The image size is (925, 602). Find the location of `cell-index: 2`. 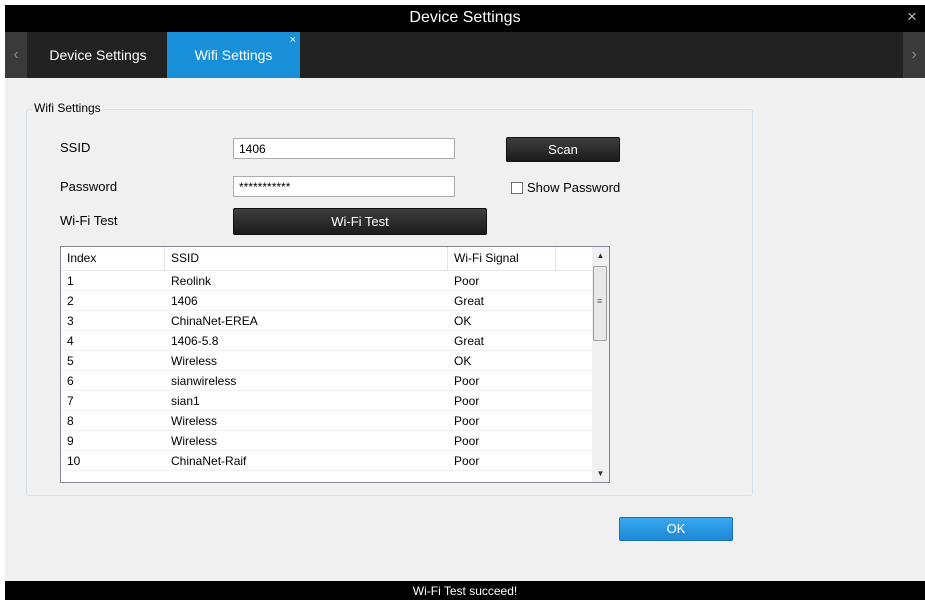

cell-index: 2 is located at coordinates (70, 301).